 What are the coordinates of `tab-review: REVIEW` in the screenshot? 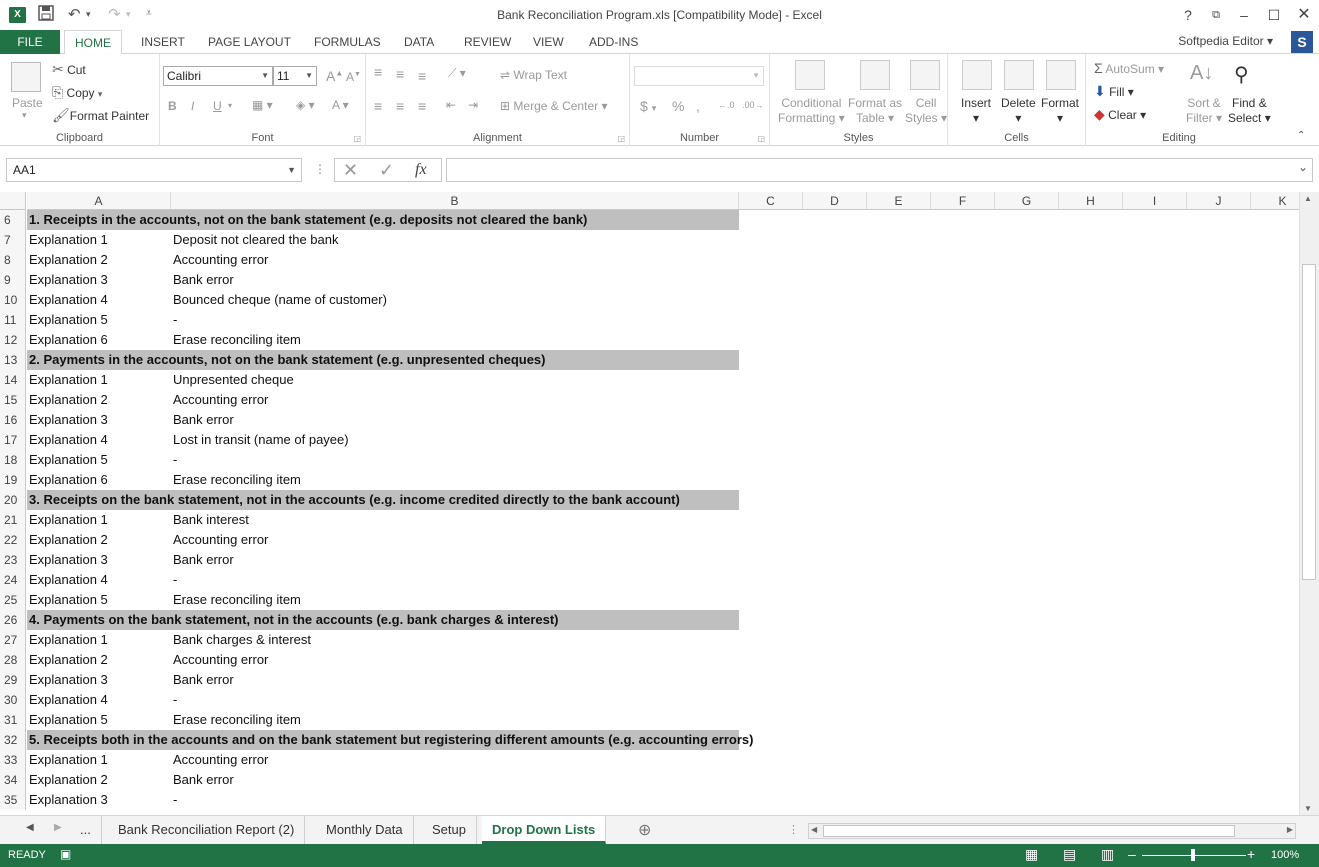 It's located at (487, 42).